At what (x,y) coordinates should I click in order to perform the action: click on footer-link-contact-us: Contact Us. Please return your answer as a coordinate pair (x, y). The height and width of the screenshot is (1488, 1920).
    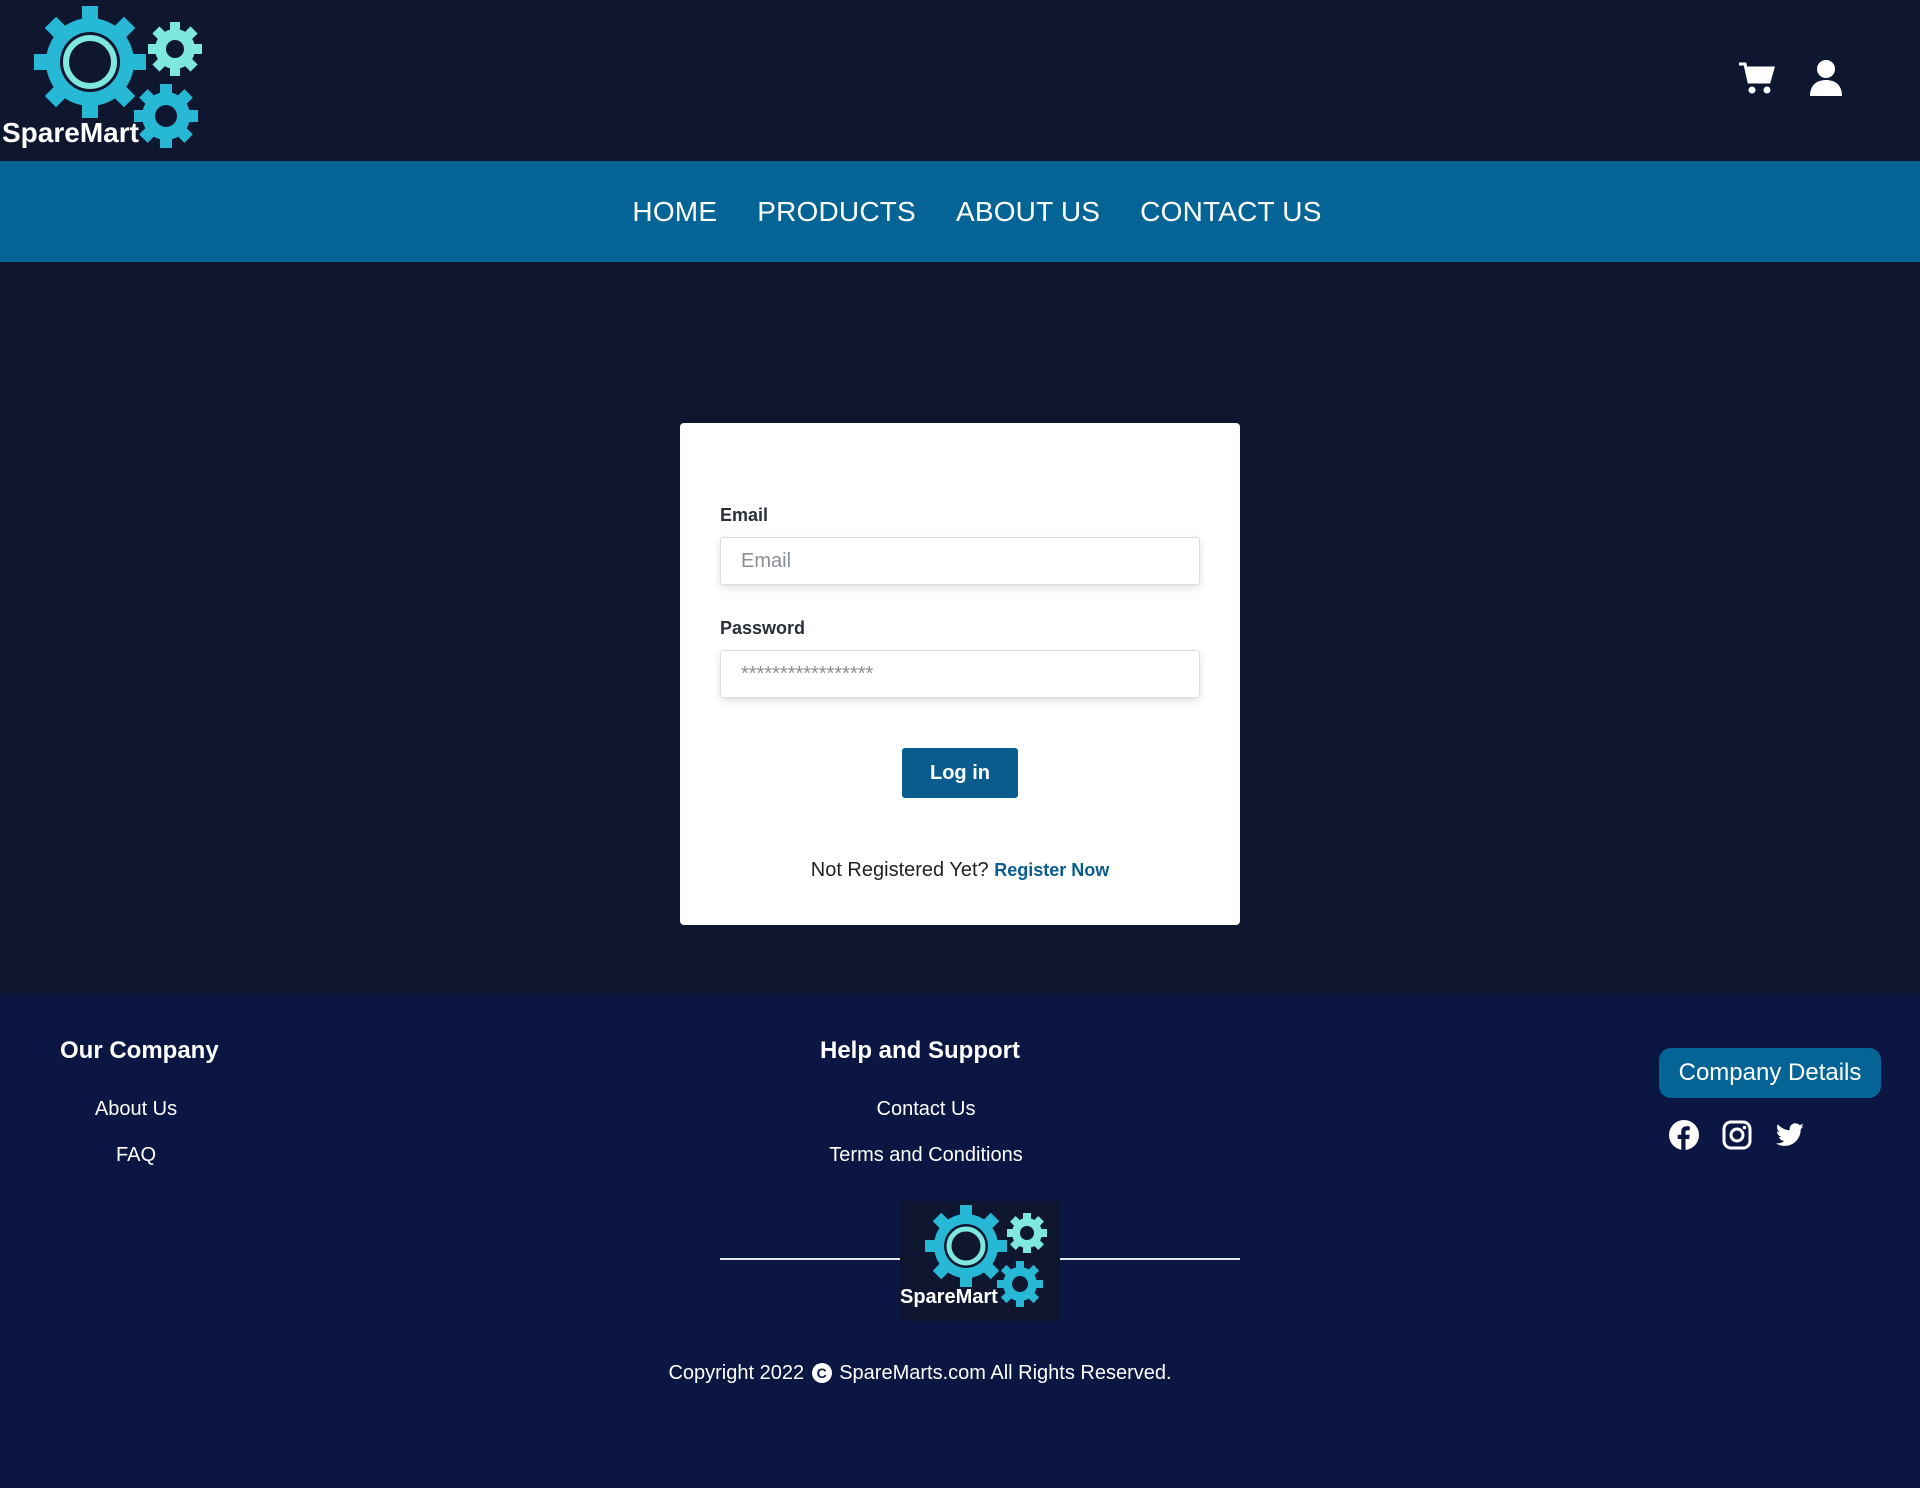
    Looking at the image, I should click on (926, 1109).